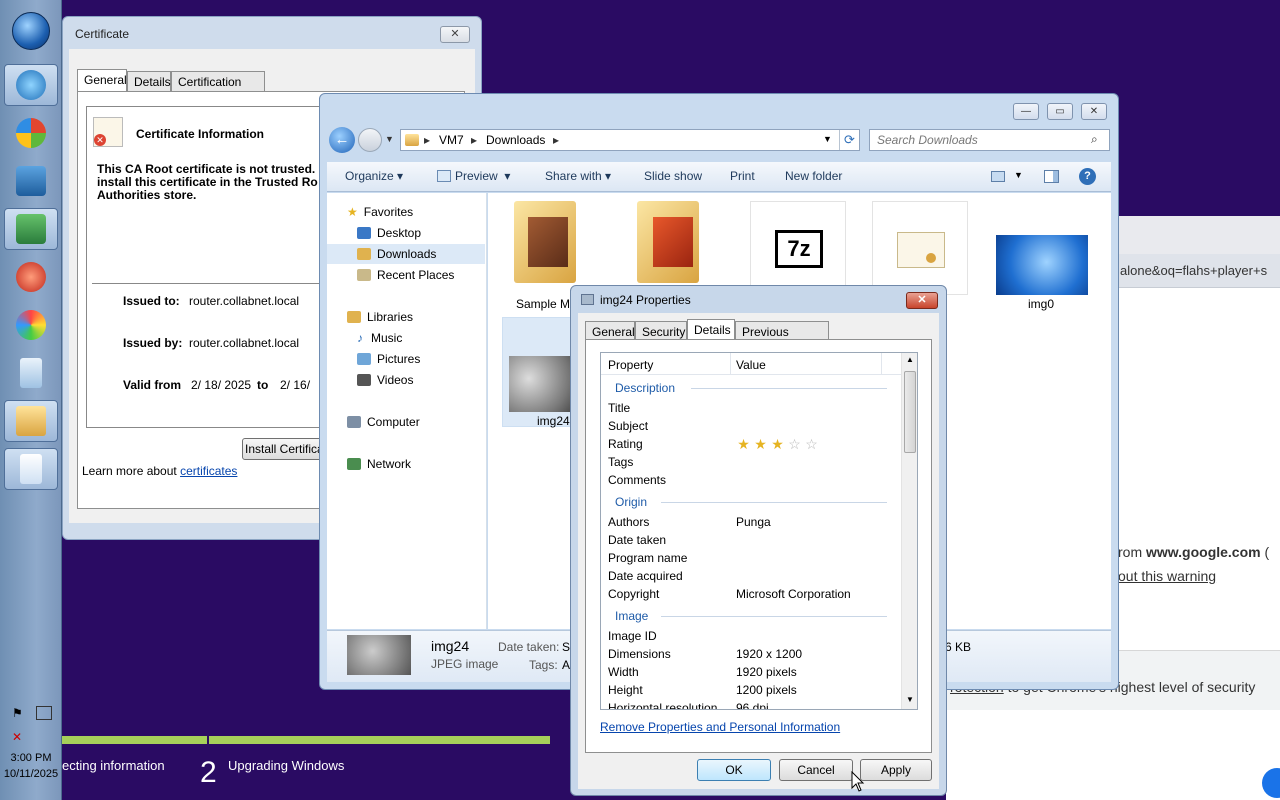 This screenshot has width=1280, height=800. Describe the element at coordinates (1087, 176) in the screenshot. I see `help-icon: ?` at that location.